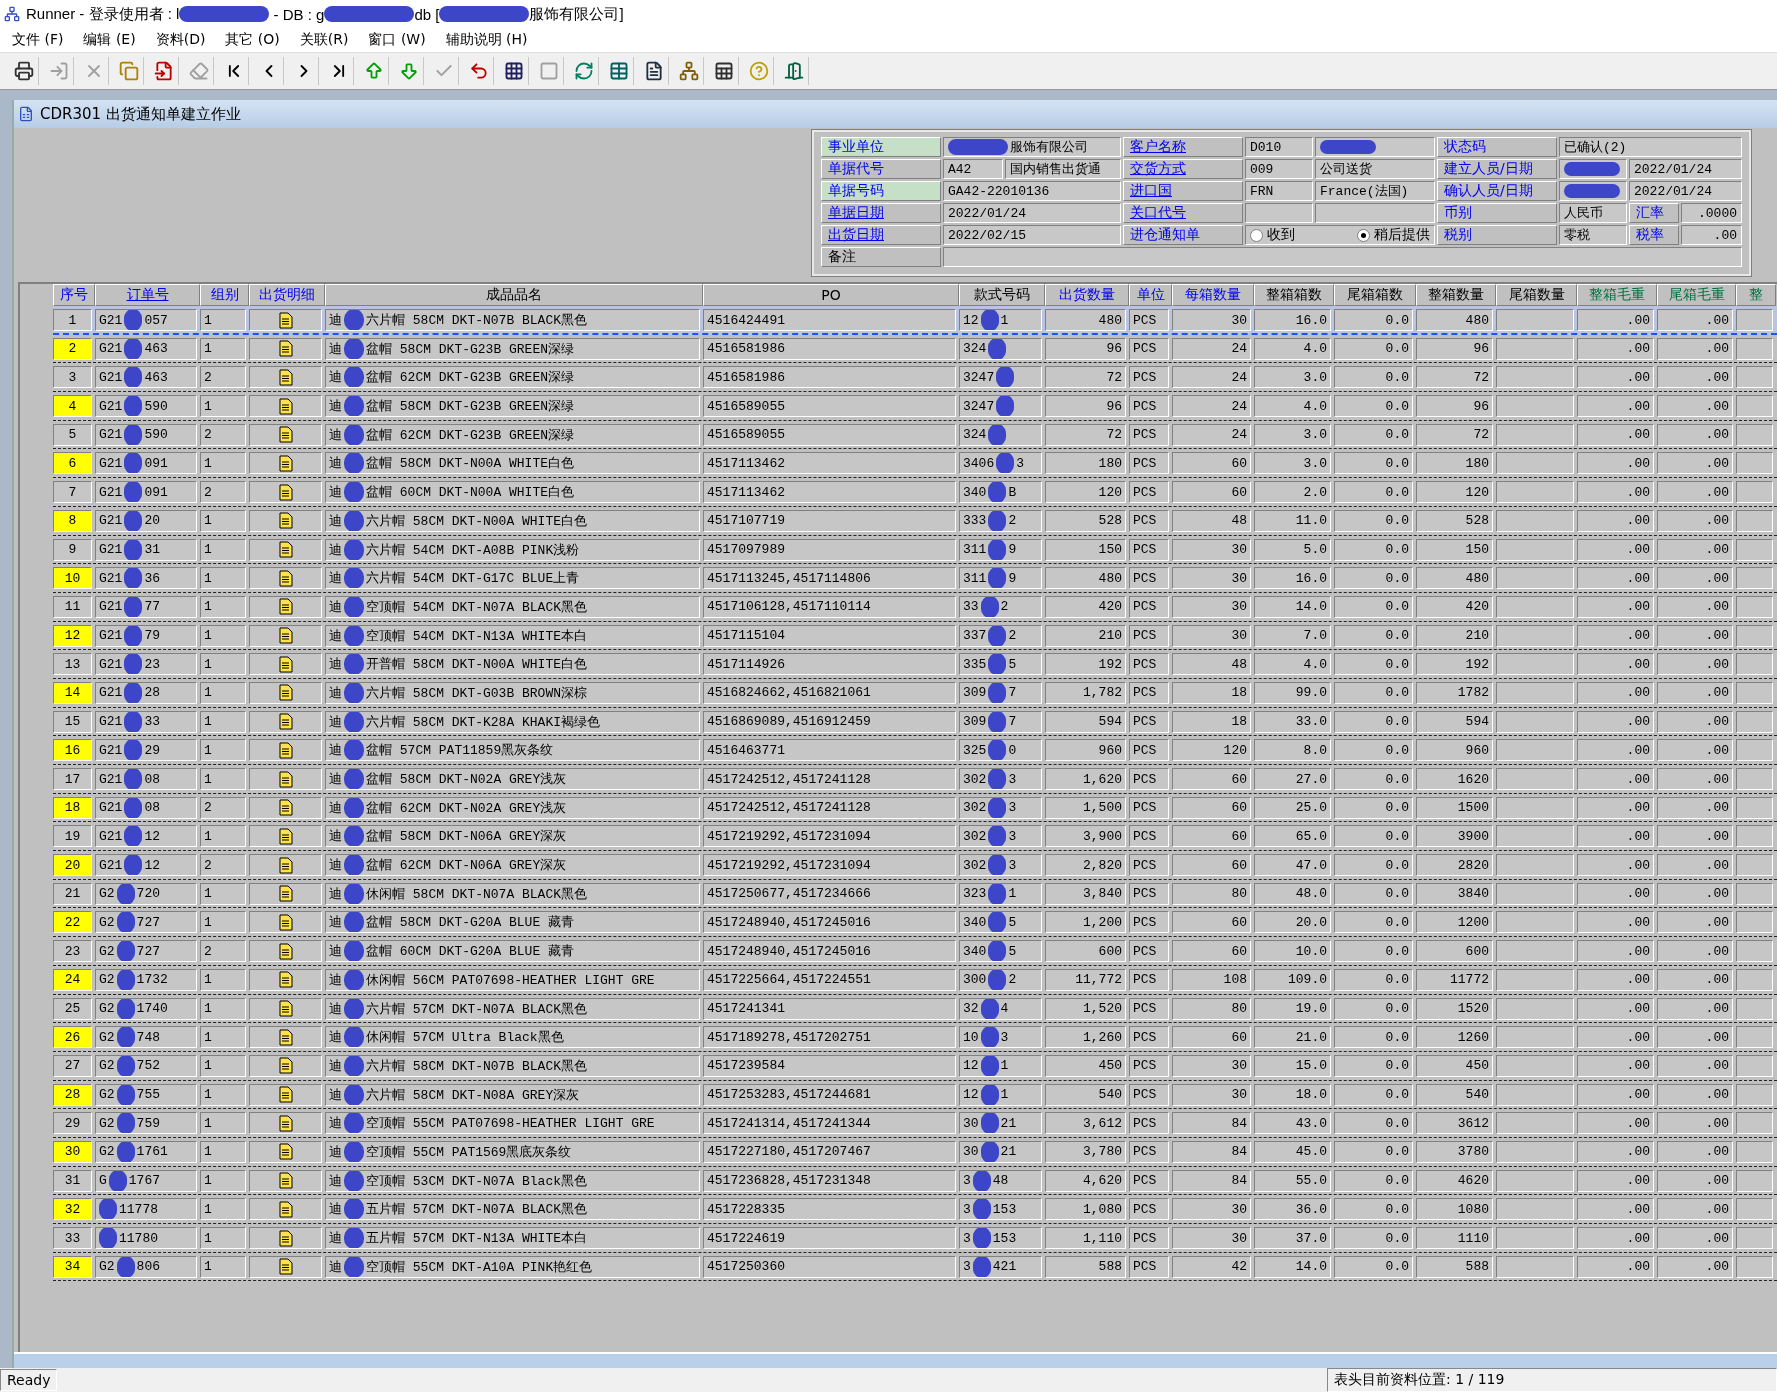 The image size is (1777, 1392). Describe the element at coordinates (252, 40) in the screenshot. I see `menu-item: 其它 (O)` at that location.